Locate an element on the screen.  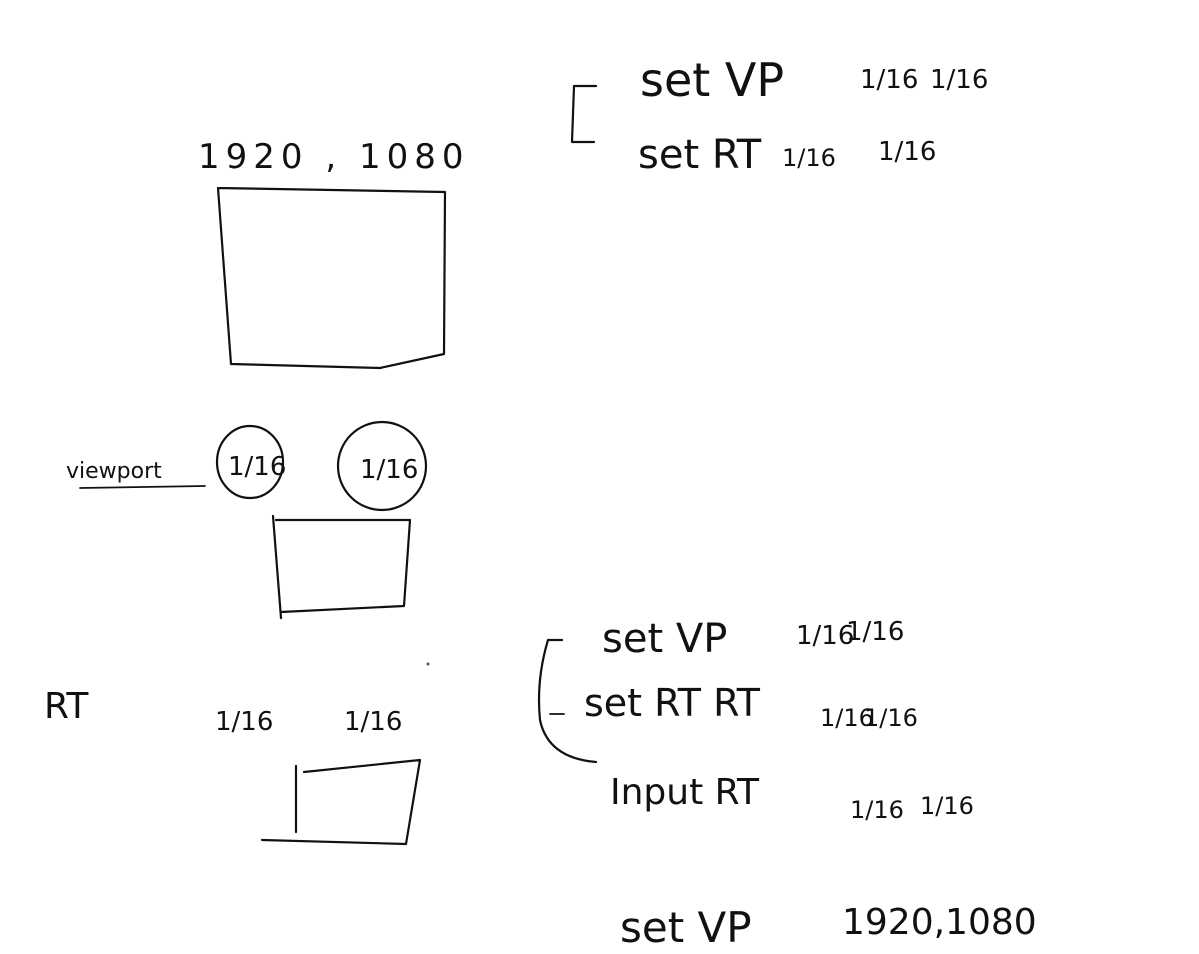
rt-scale-y: 1/16 is located at coordinates (373, 722).